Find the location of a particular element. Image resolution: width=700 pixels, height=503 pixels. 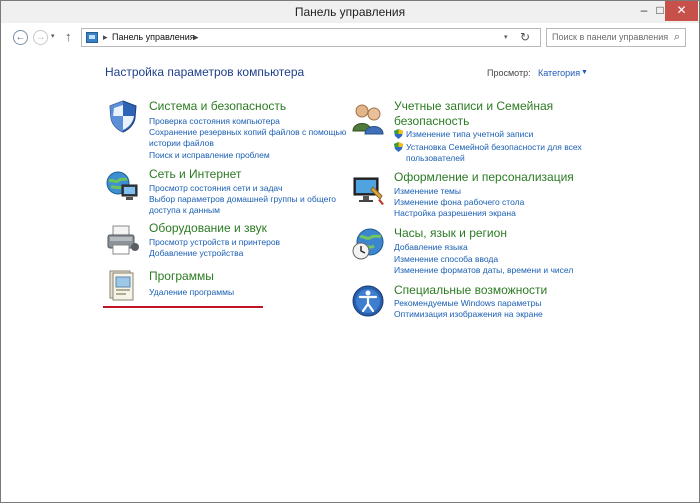

view-by-label: Просмотр: is located at coordinates (509, 73).